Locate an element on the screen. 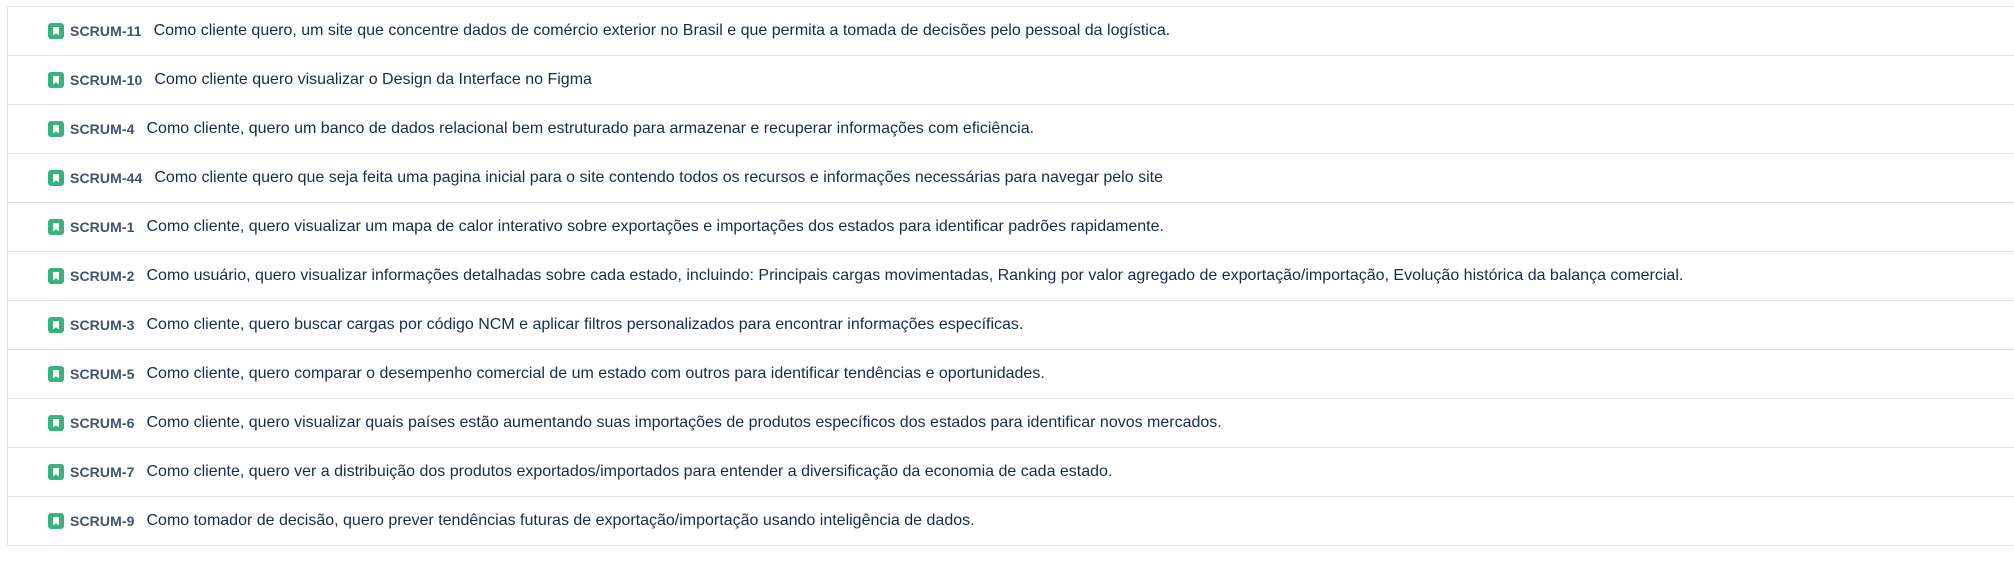 Image resolution: width=2014 pixels, height=564 pixels. issue-key: SCRUM-11 is located at coordinates (106, 31).